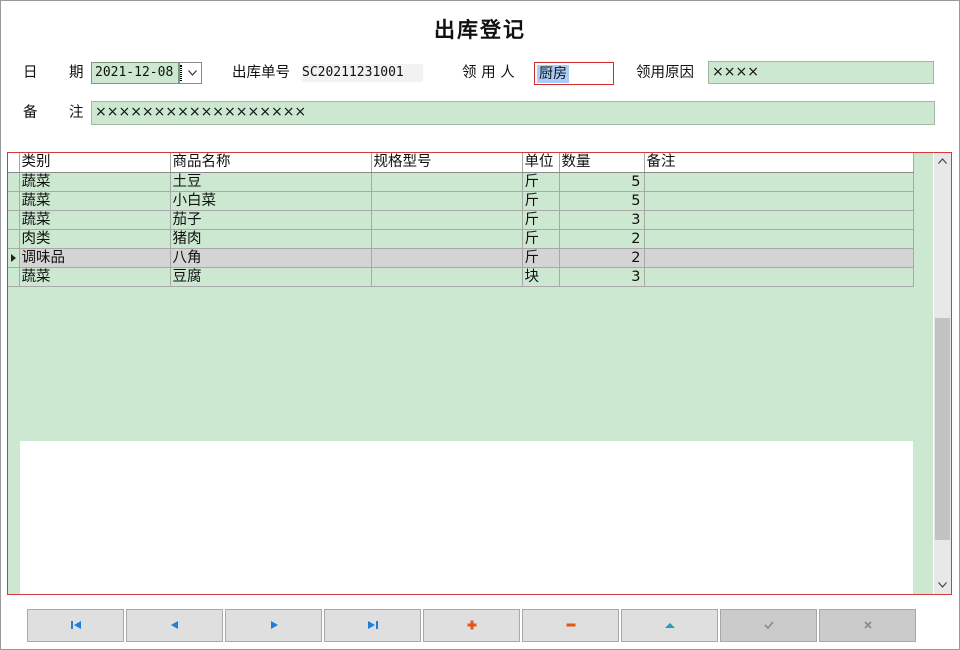 This screenshot has height=650, width=960. What do you see at coordinates (271, 201) in the screenshot?
I see `cell-name: 小白菜` at bounding box center [271, 201].